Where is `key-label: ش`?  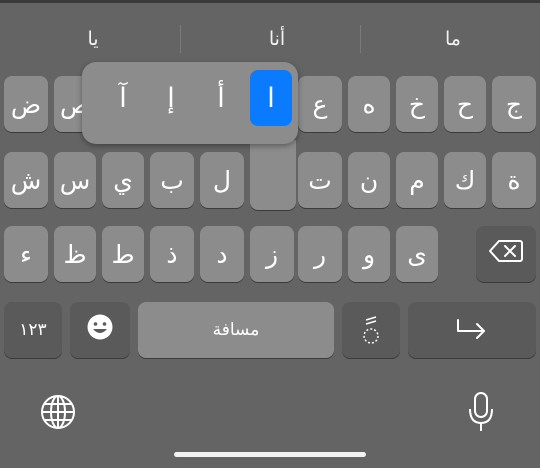 key-label: ش is located at coordinates (26, 180).